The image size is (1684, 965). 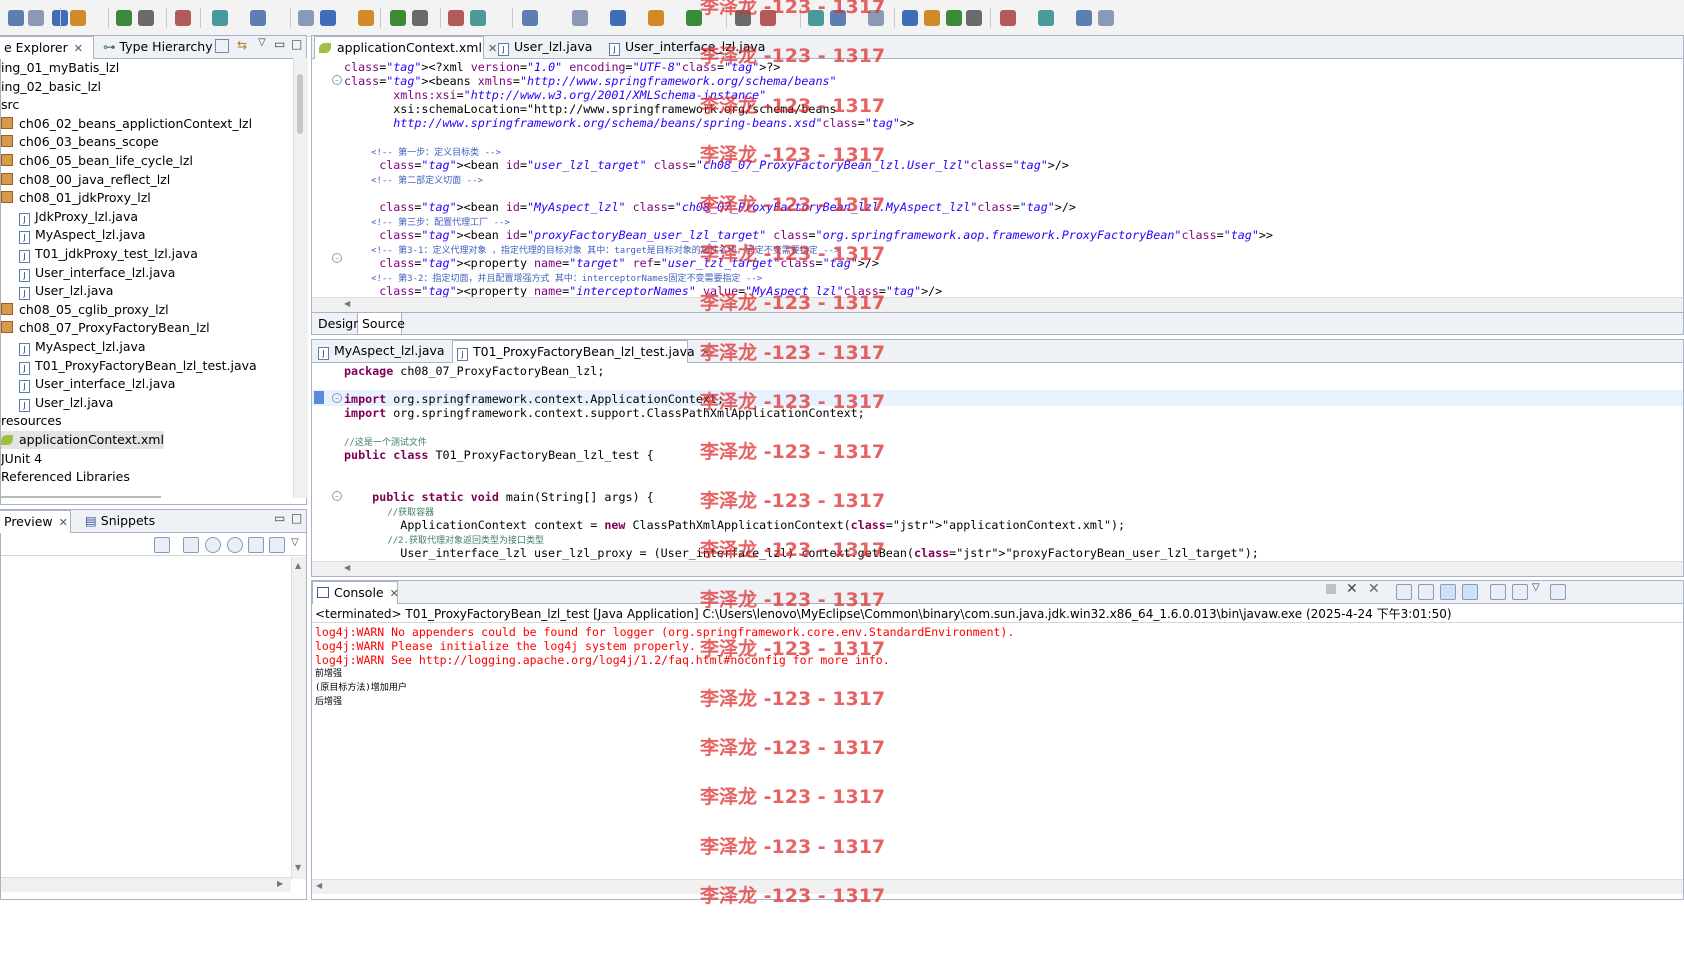 I want to click on tree-item: J JdkProxy_lzl.java, so click(x=78, y=217).